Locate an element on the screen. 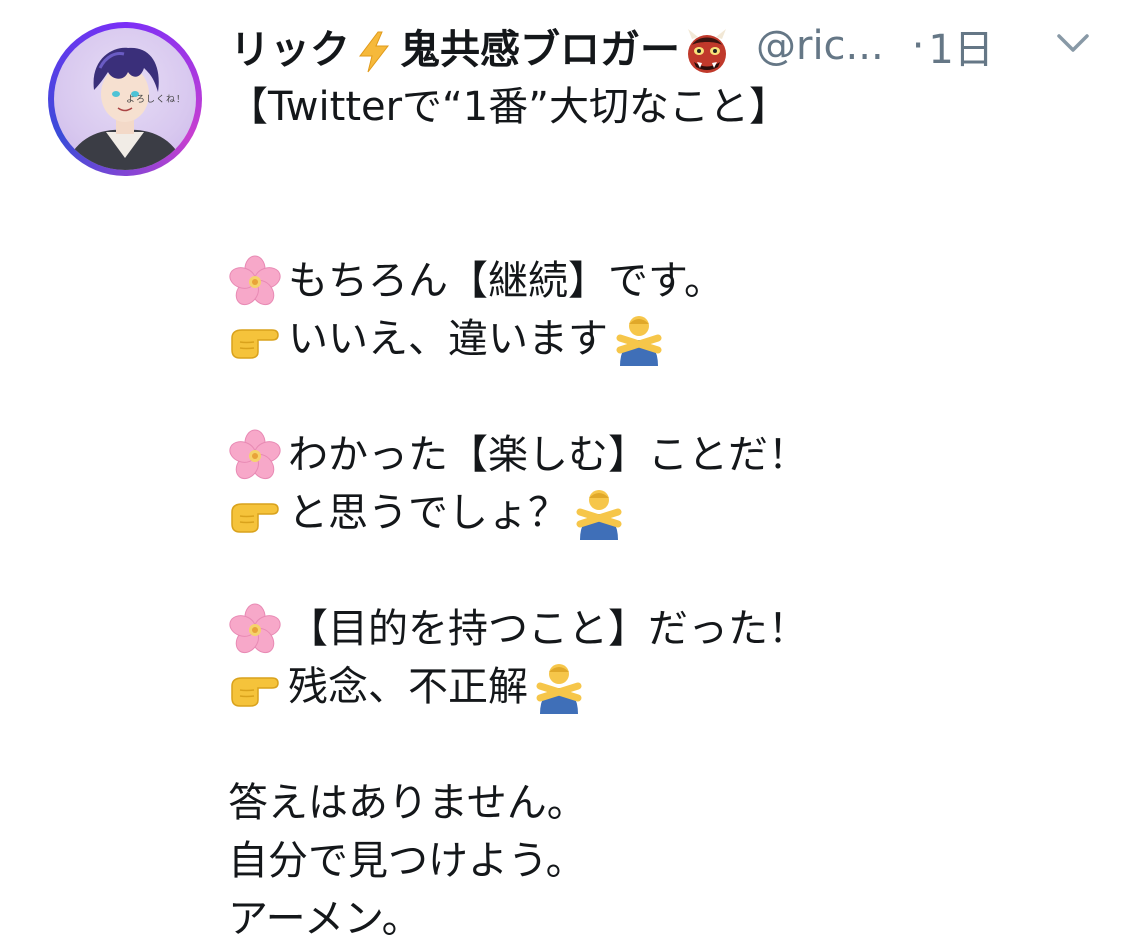  tweet-line: 【Twitterで“1番”大切なこと】 is located at coordinates (668, 107).